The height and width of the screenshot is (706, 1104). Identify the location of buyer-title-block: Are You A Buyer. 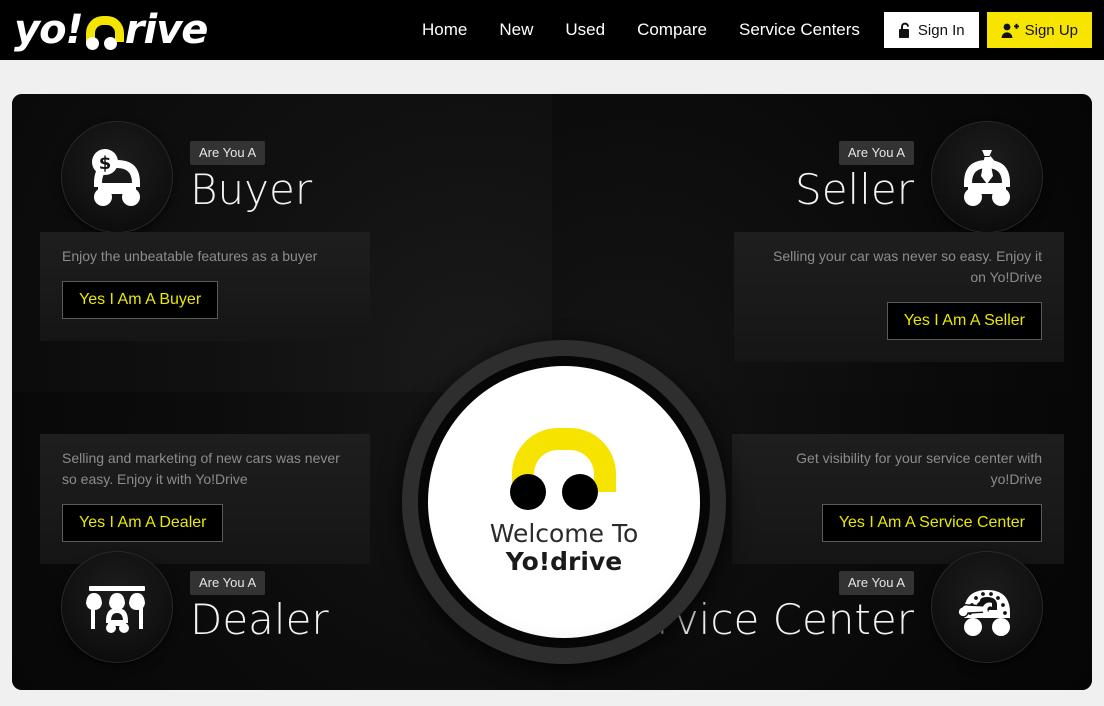
(251, 177).